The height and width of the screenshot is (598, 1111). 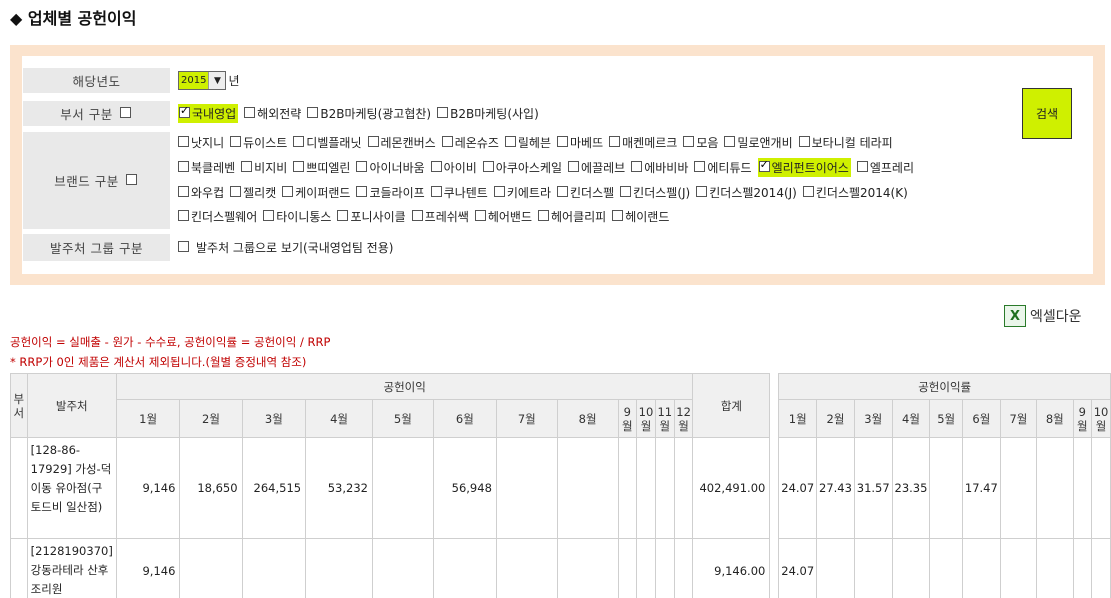 I want to click on brand-option: 아이비, so click(x=453, y=167).